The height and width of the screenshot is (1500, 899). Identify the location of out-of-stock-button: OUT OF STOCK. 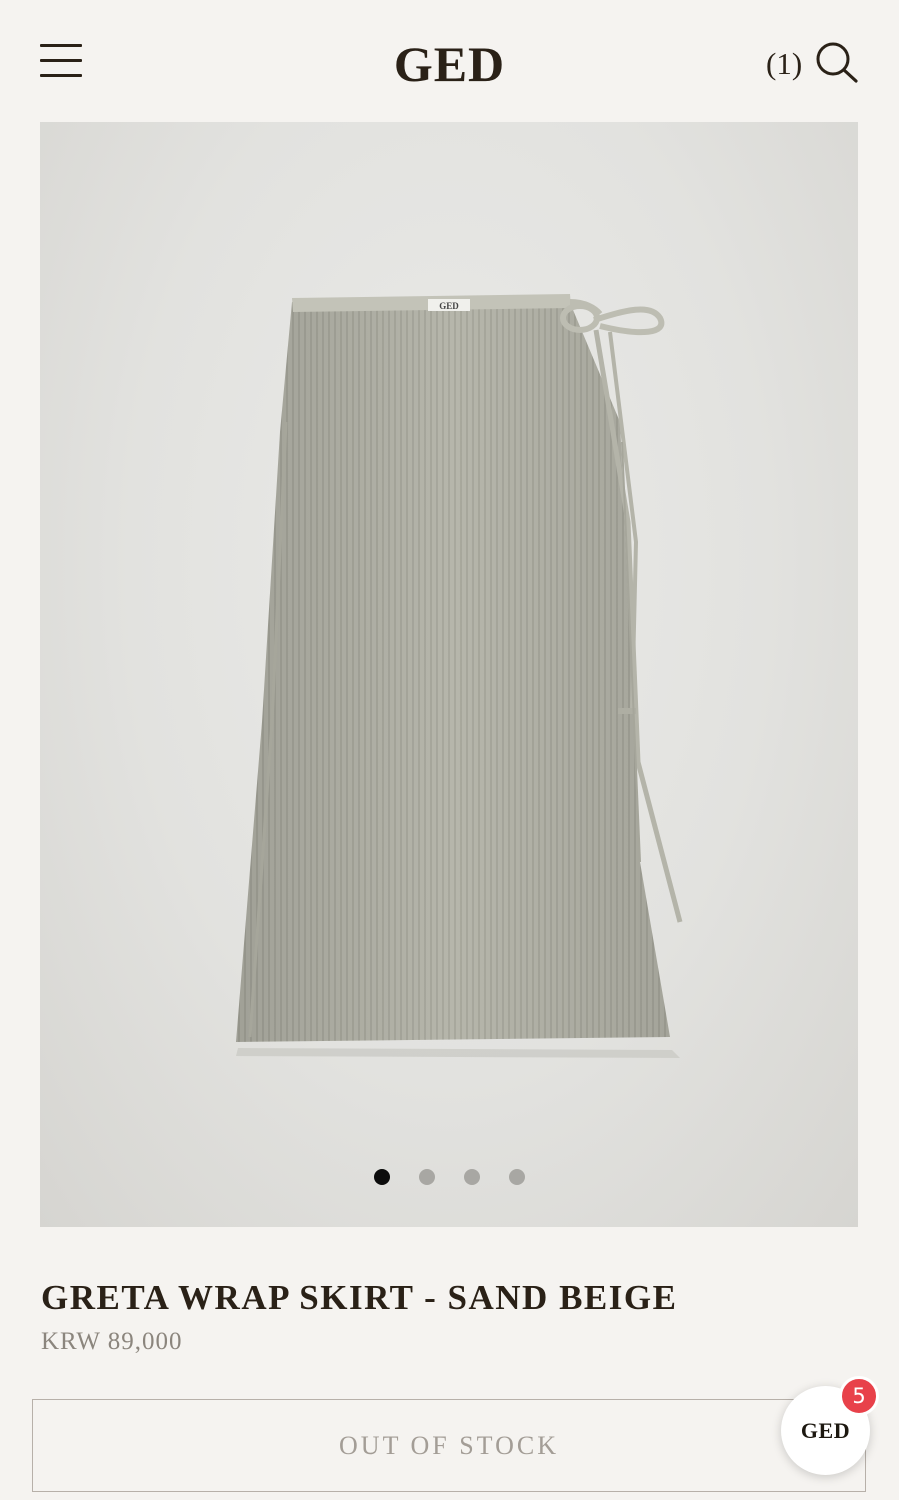
(449, 1445).